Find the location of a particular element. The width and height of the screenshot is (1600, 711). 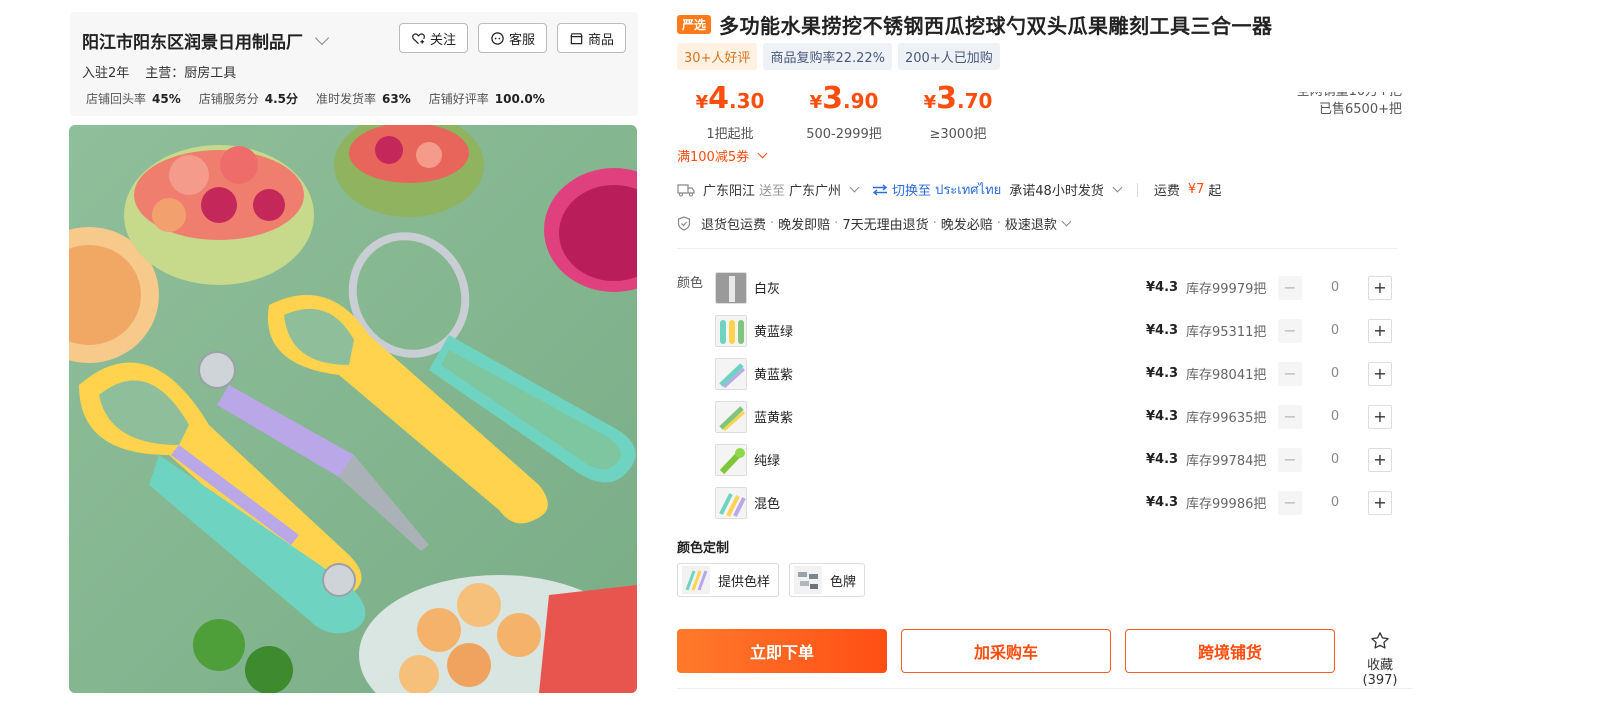

shop-stat: 店铺好评率 100.0% is located at coordinates (486, 99).